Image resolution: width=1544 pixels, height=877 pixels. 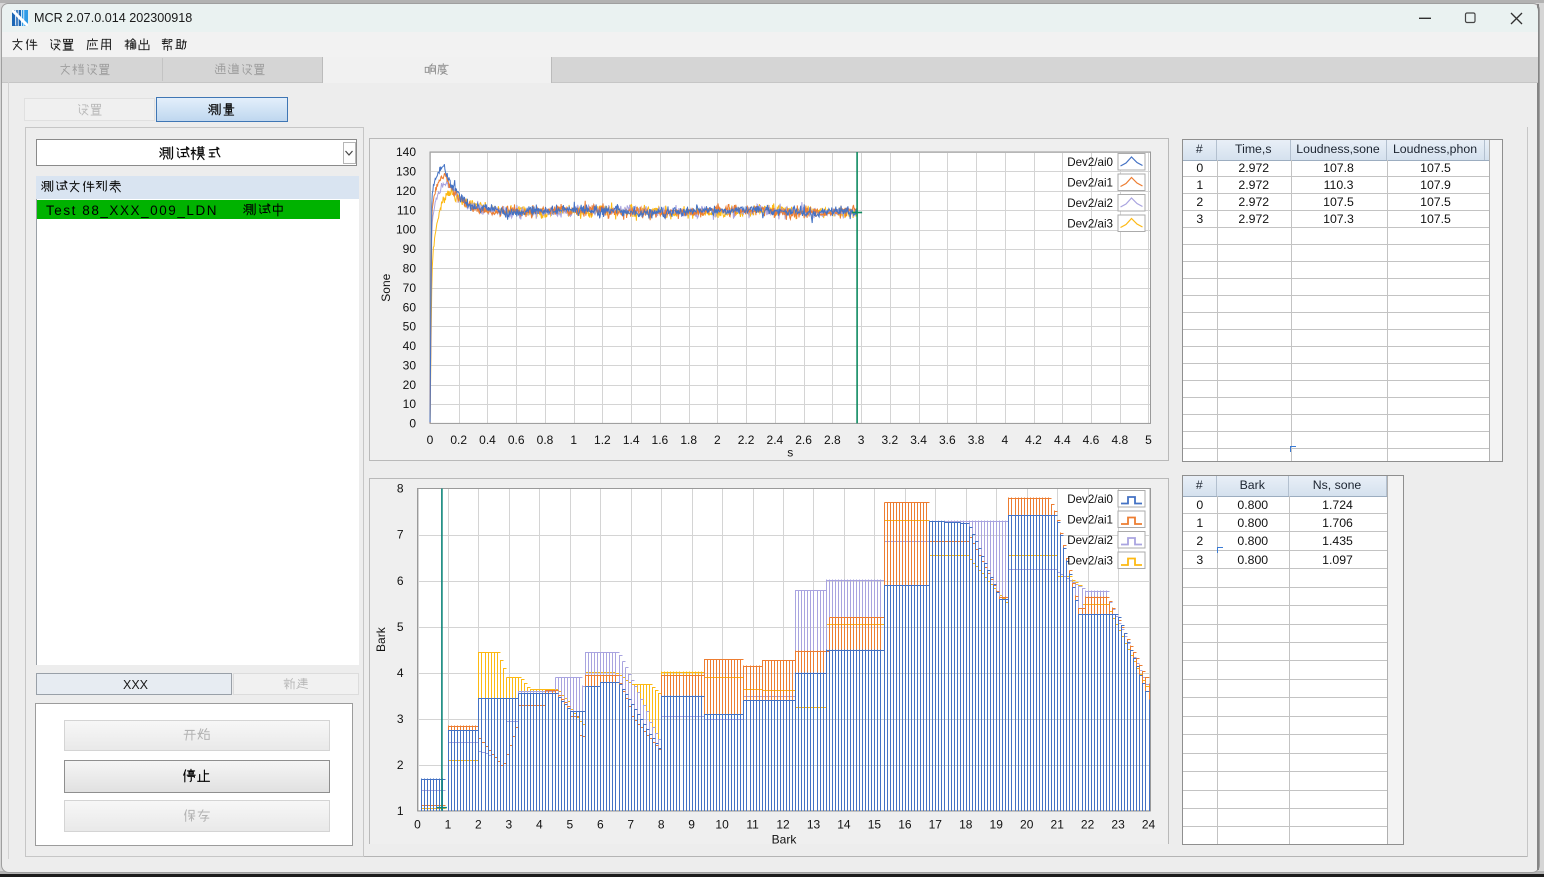 What do you see at coordinates (409, 269) in the screenshot?
I see `svg-text: 80` at bounding box center [409, 269].